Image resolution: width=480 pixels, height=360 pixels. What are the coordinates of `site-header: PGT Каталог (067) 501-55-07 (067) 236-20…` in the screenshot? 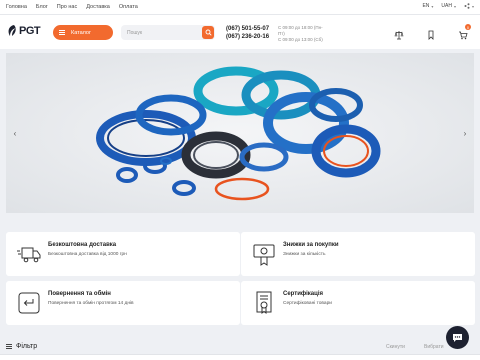 It's located at (240, 32).